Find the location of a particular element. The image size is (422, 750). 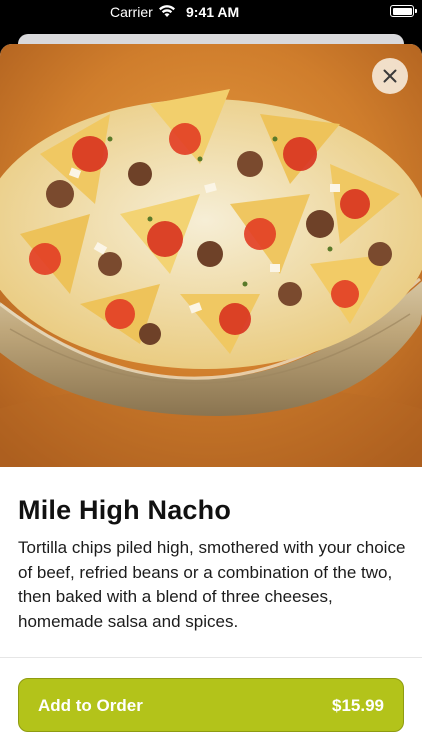

add-to-order-label: Add to Order is located at coordinates (90, 705).